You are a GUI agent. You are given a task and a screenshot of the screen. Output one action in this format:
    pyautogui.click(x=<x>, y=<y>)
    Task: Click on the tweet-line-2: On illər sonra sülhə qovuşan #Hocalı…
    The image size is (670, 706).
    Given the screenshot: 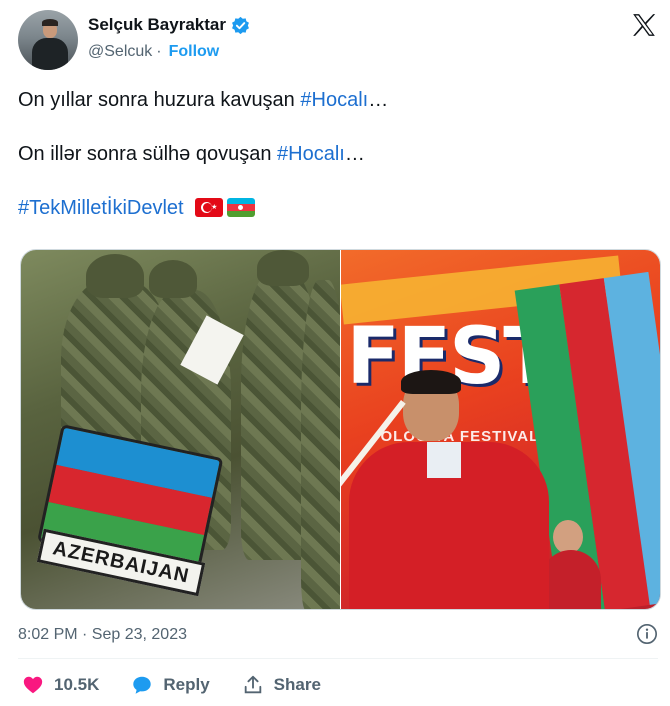 What is the action you would take?
    pyautogui.click(x=333, y=154)
    